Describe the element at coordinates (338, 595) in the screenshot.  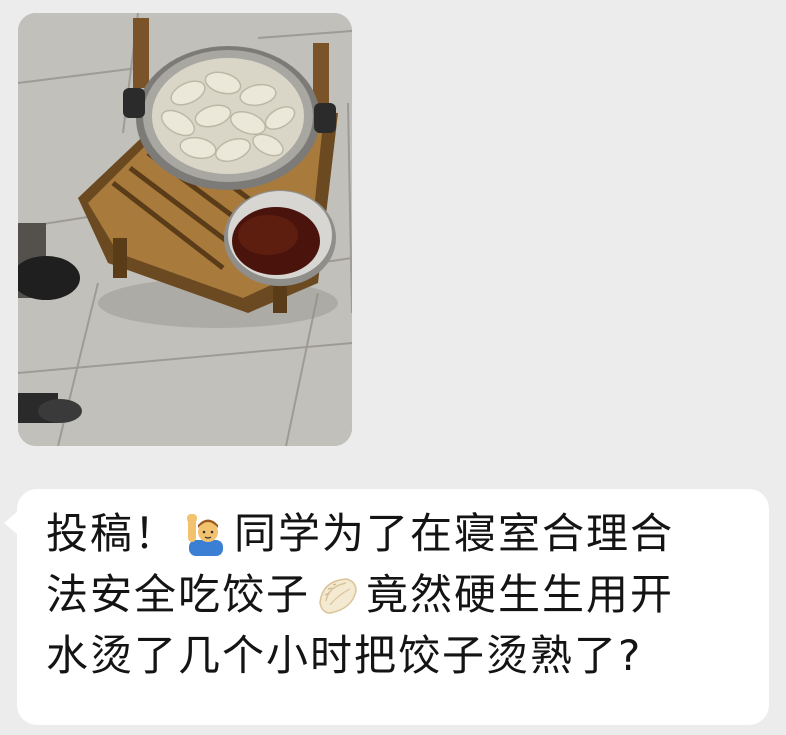
I see `dumpling-icon` at that location.